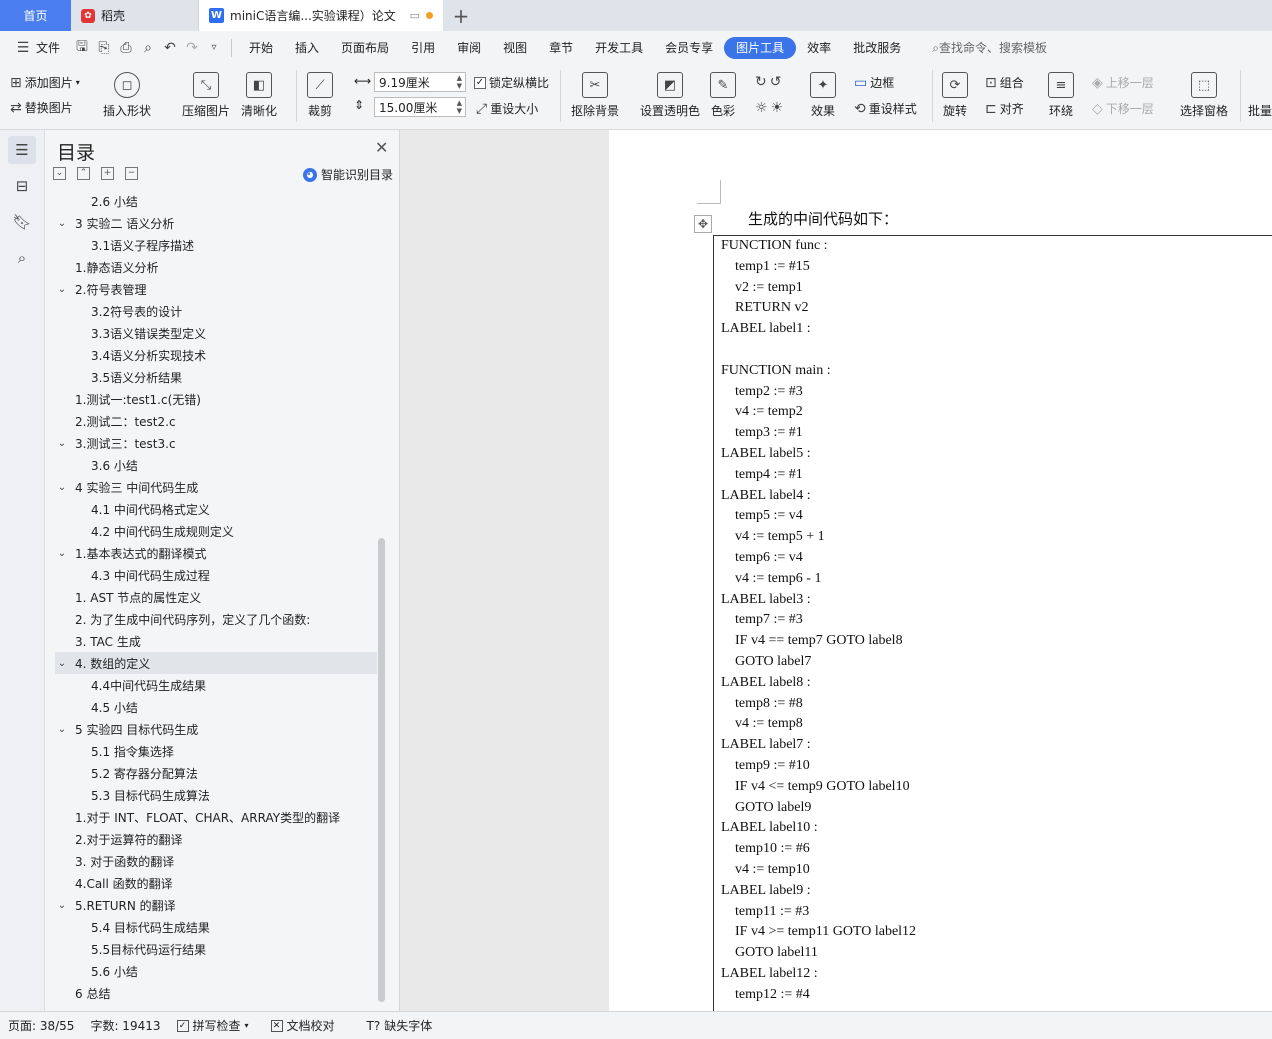 This screenshot has width=1272, height=1039. I want to click on window-icon: ▭, so click(415, 15).